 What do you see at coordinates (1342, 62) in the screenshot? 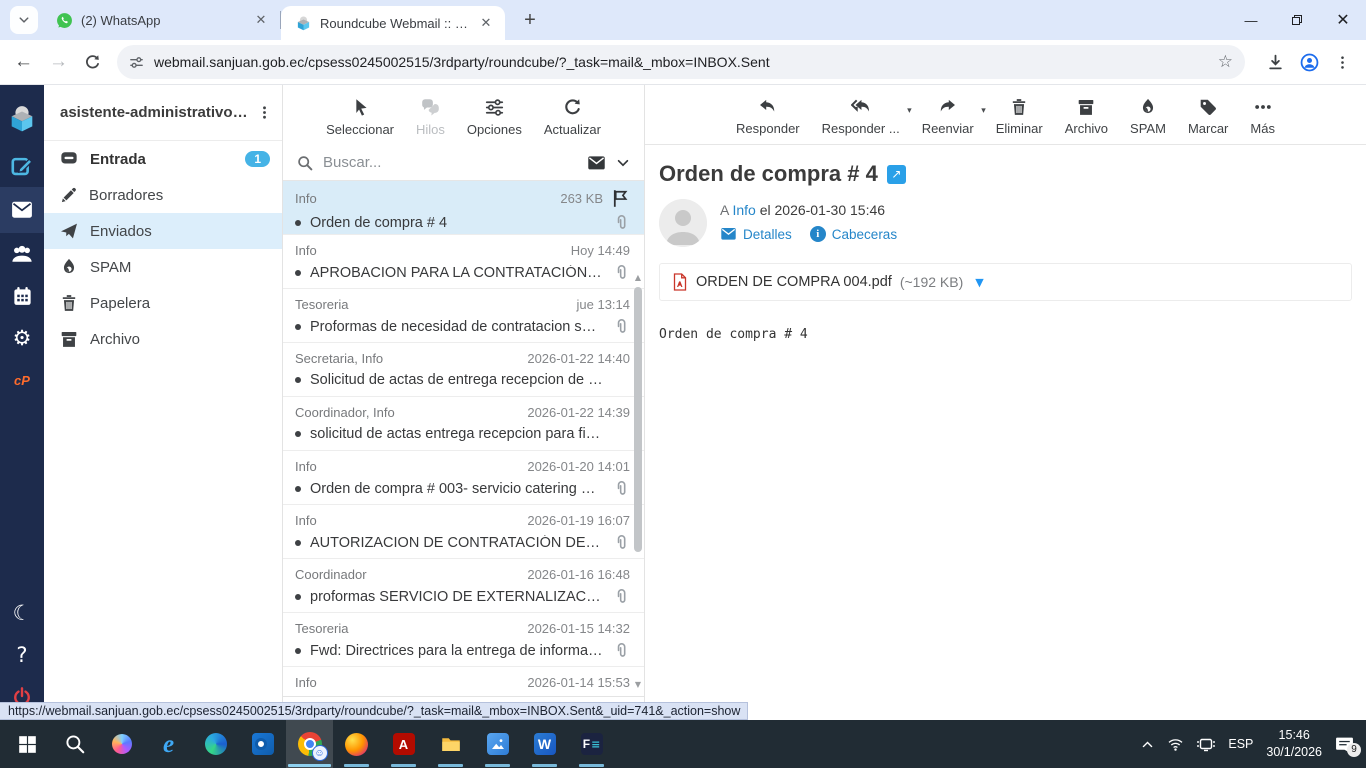
I see `browser-menu-icon` at bounding box center [1342, 62].